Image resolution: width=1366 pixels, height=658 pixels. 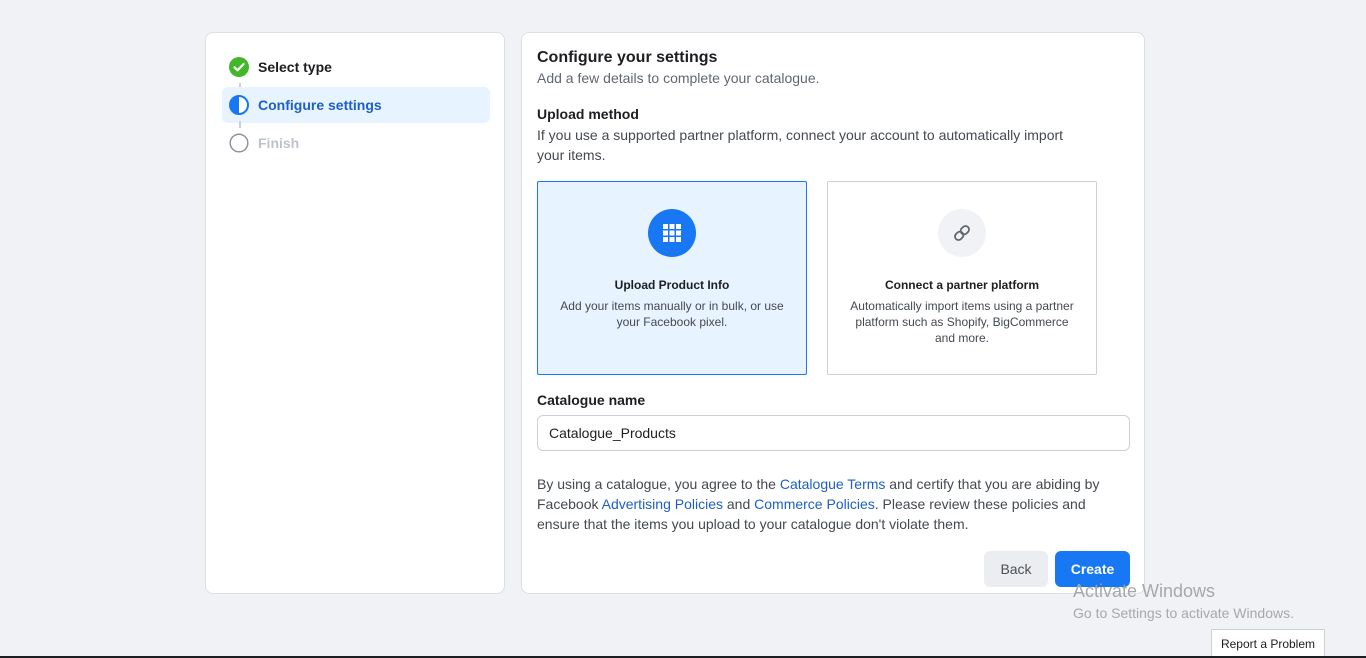 I want to click on option-title: Upload Product Info, so click(x=672, y=285).